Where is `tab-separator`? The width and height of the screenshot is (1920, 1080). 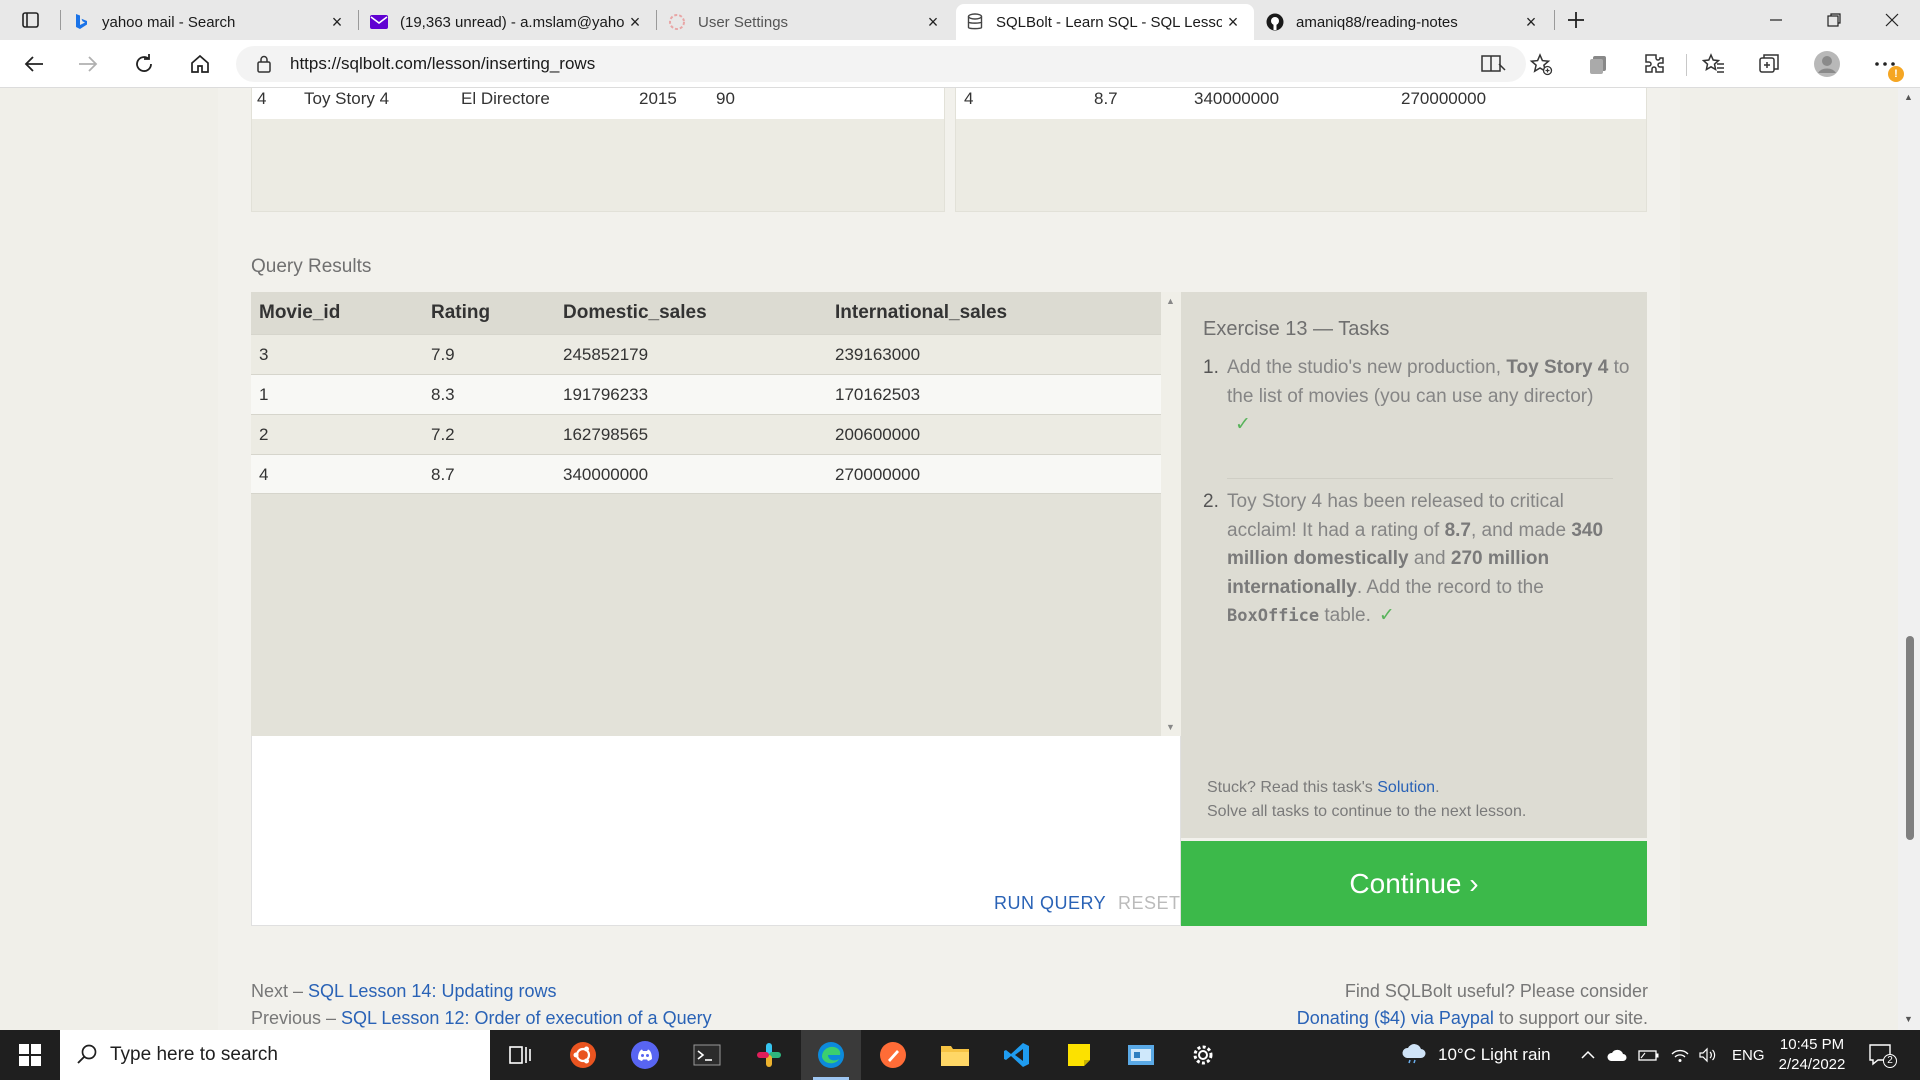
tab-separator is located at coordinates (358, 20).